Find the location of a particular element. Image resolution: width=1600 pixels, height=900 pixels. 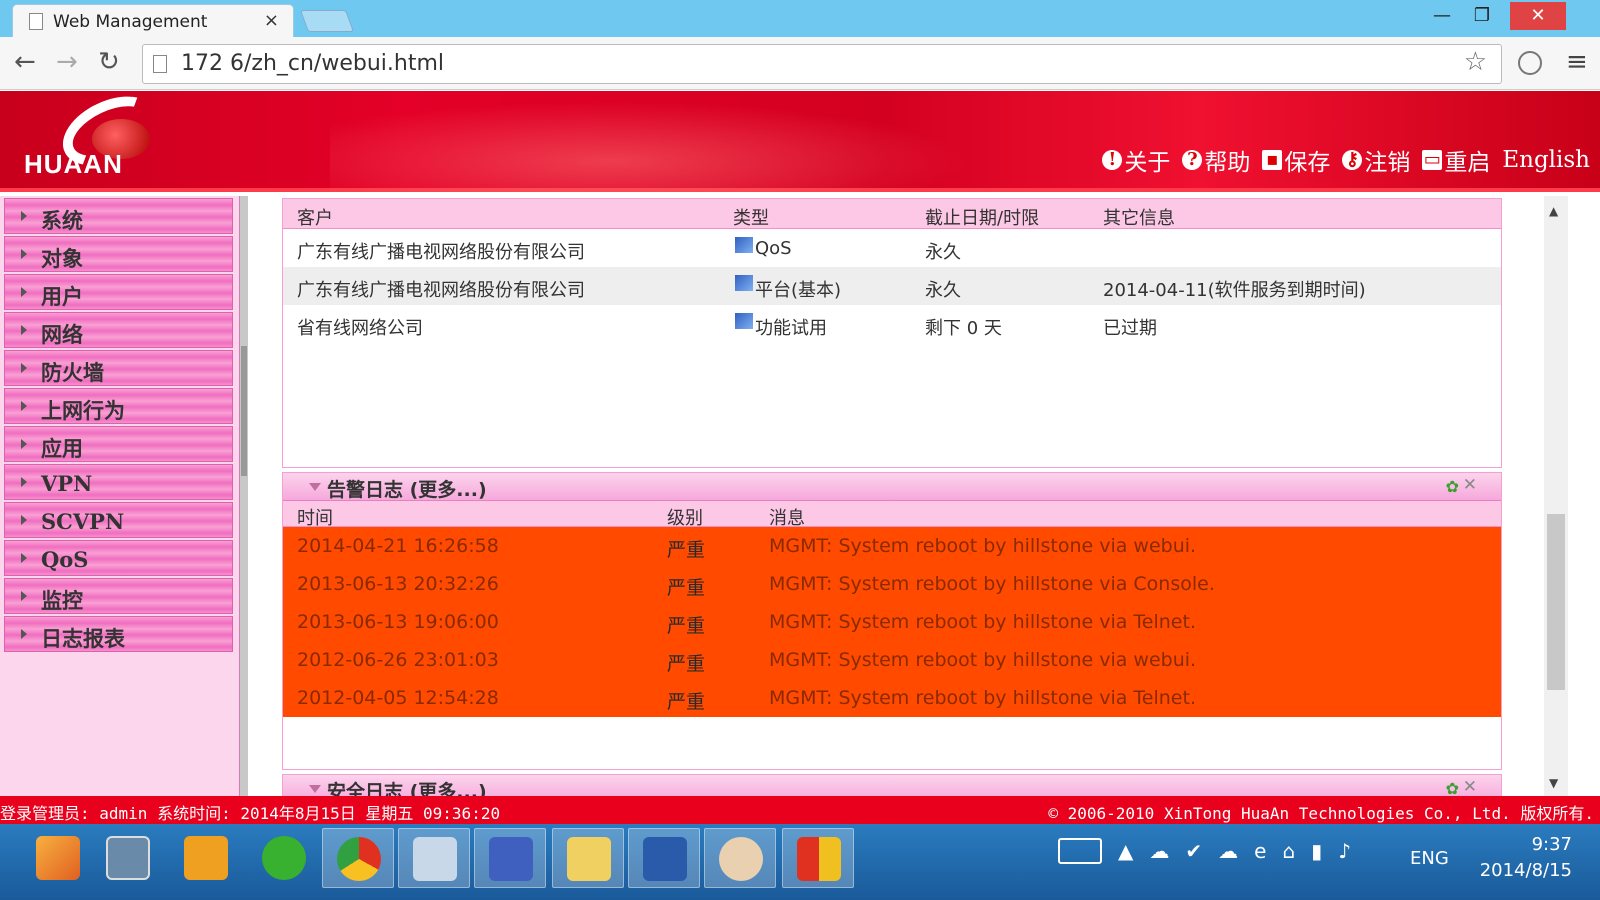

alarm-log-title: 告警日志 (更多...) is located at coordinates (407, 488).